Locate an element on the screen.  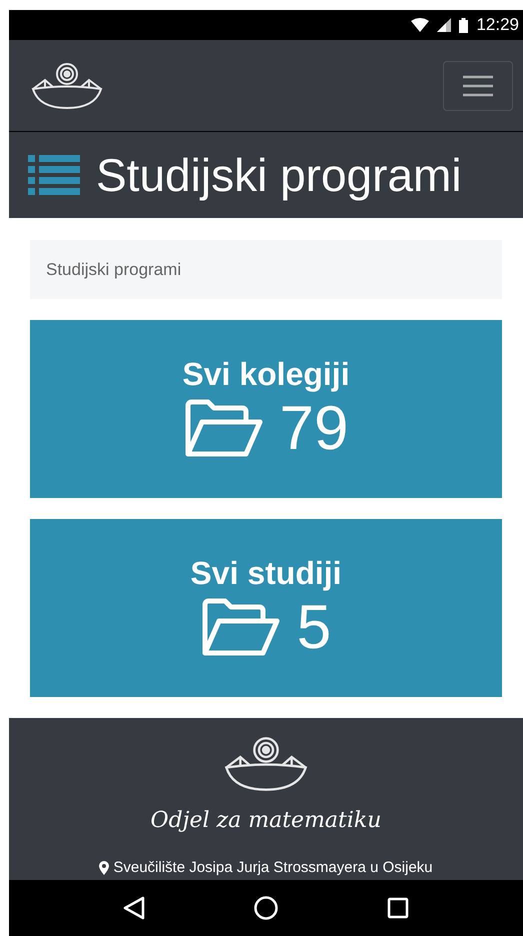
signal-icon is located at coordinates (444, 25).